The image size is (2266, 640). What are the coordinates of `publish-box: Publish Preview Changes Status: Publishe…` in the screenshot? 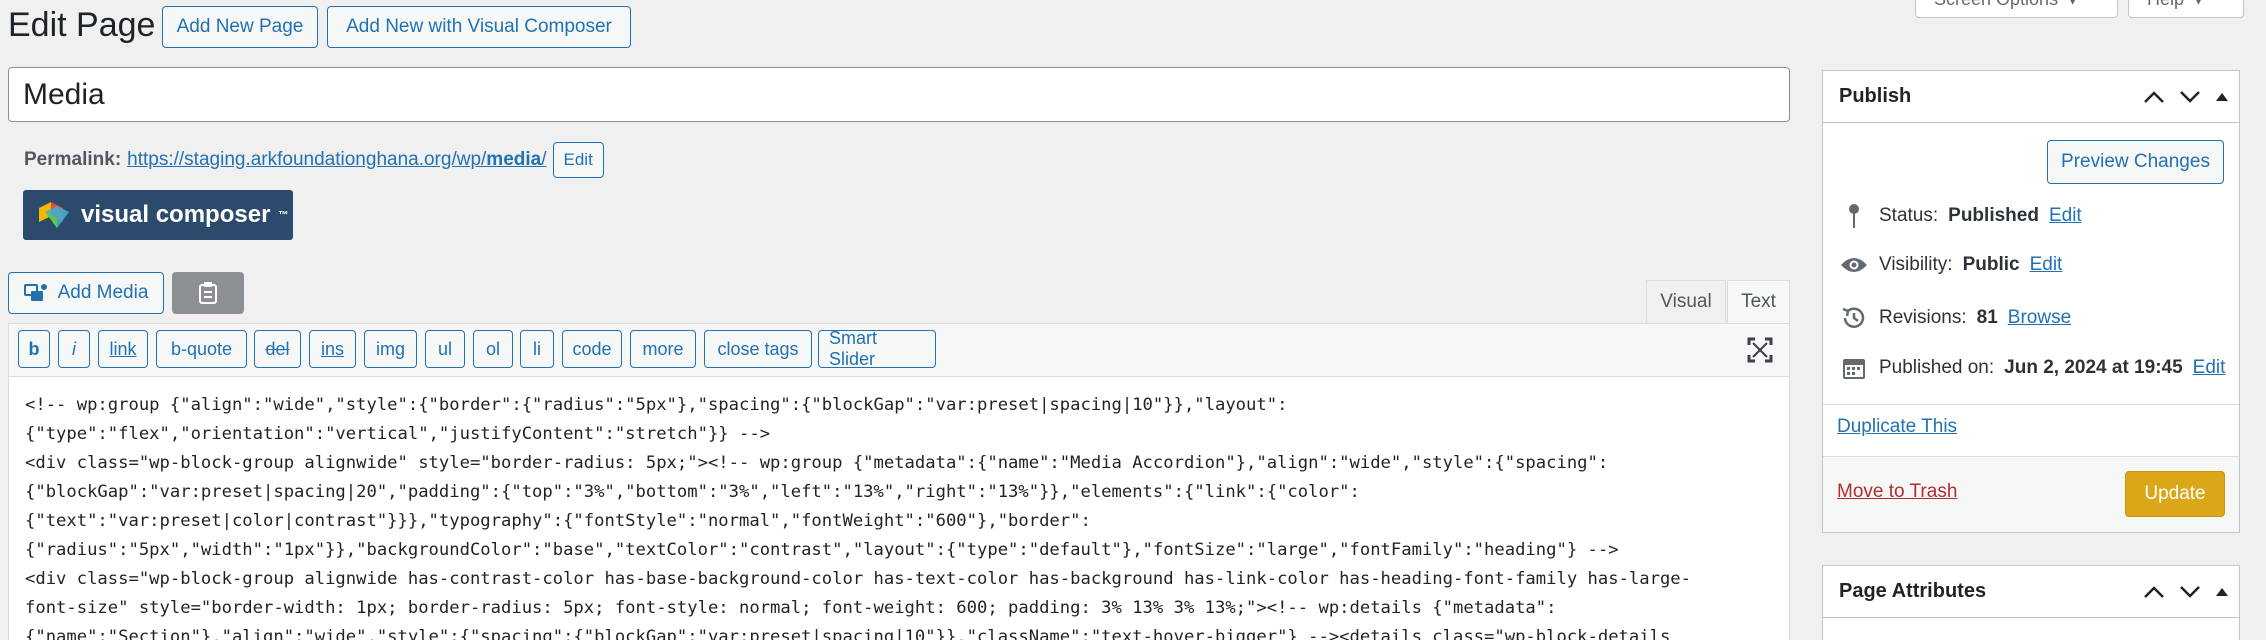 It's located at (2031, 301).